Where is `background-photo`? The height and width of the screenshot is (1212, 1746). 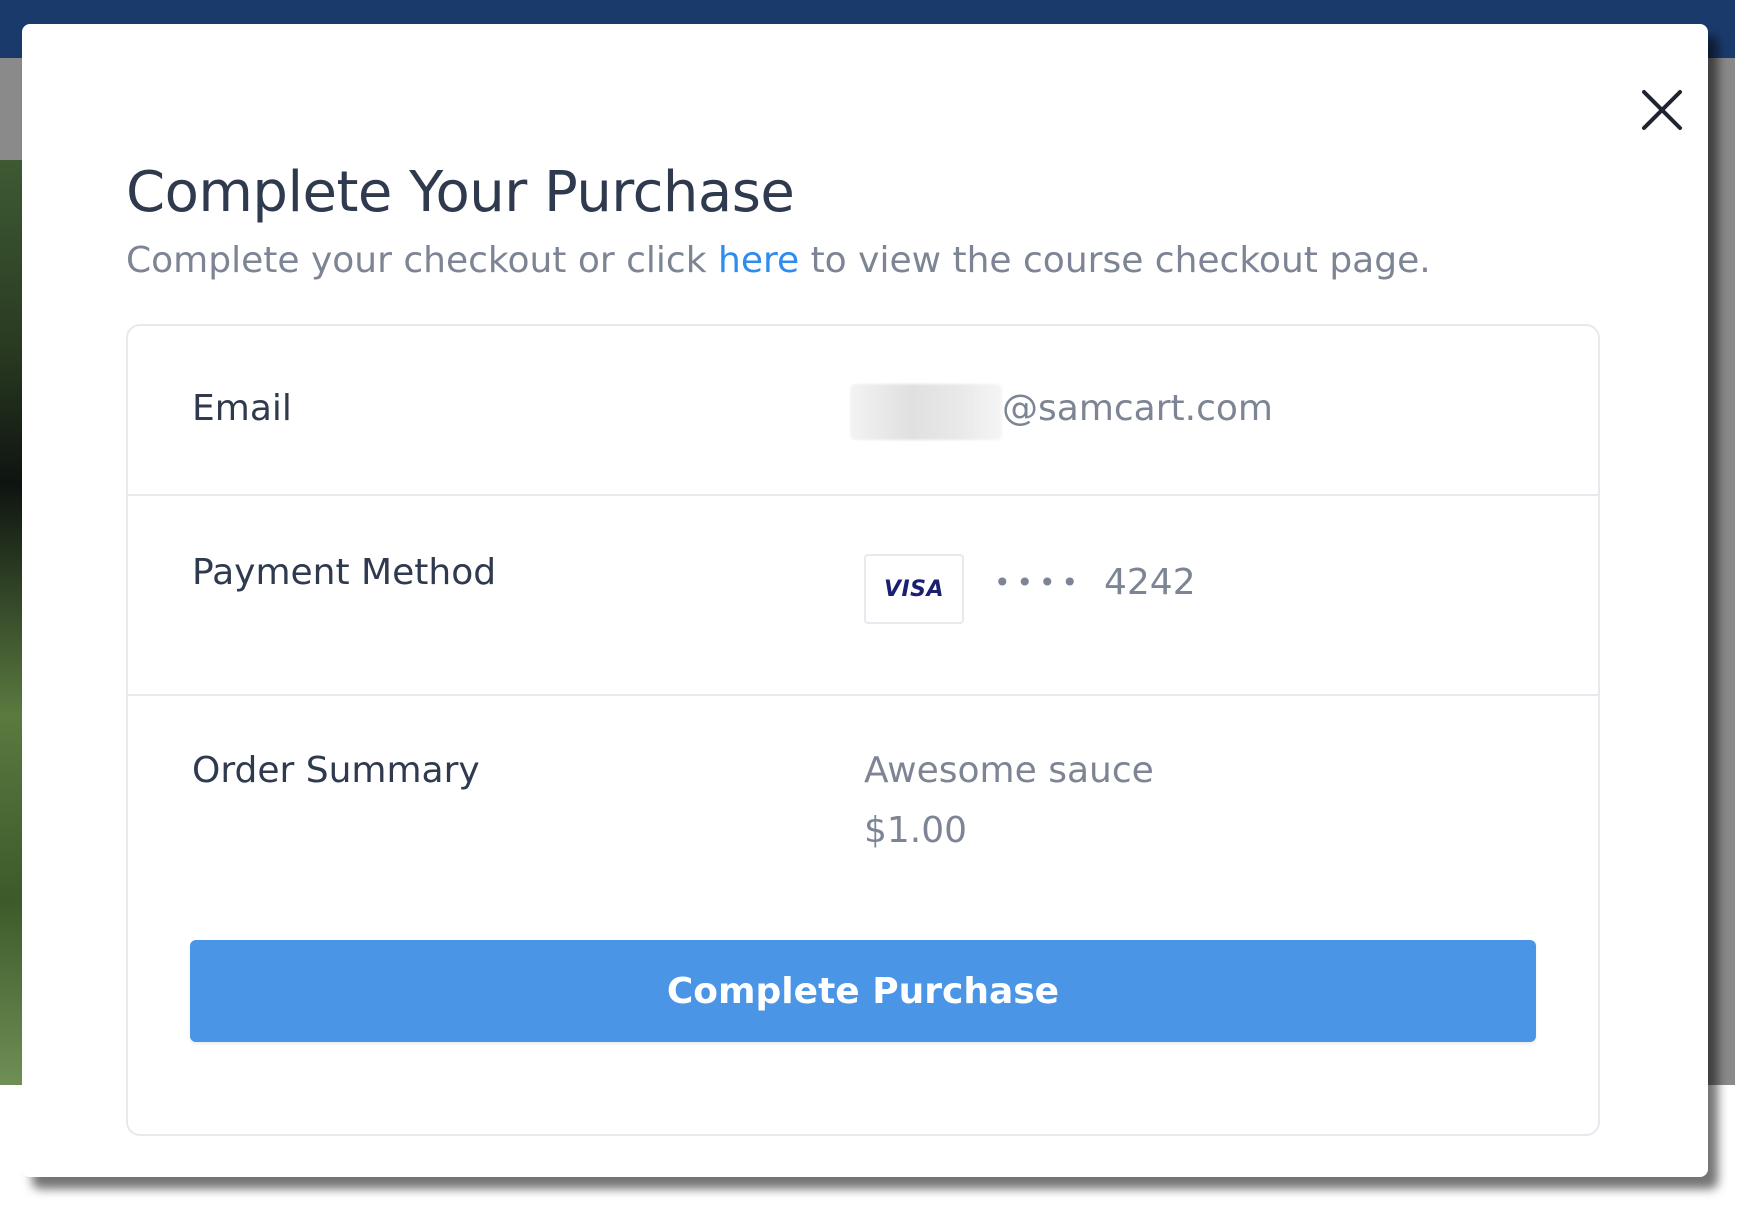
background-photo is located at coordinates (11, 622).